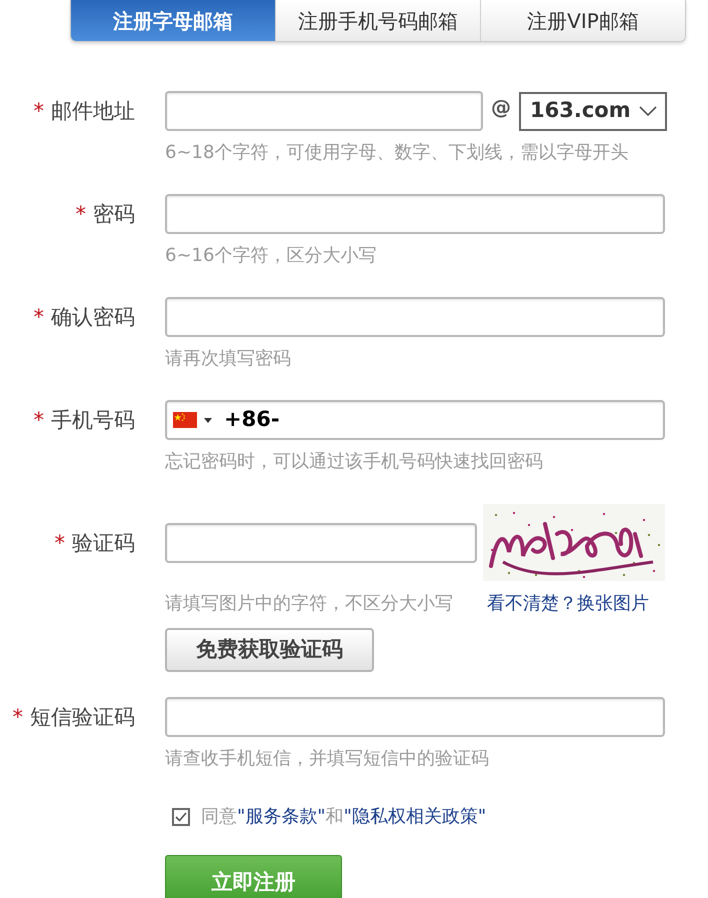  Describe the element at coordinates (574, 542) in the screenshot. I see `captcha-image` at that location.